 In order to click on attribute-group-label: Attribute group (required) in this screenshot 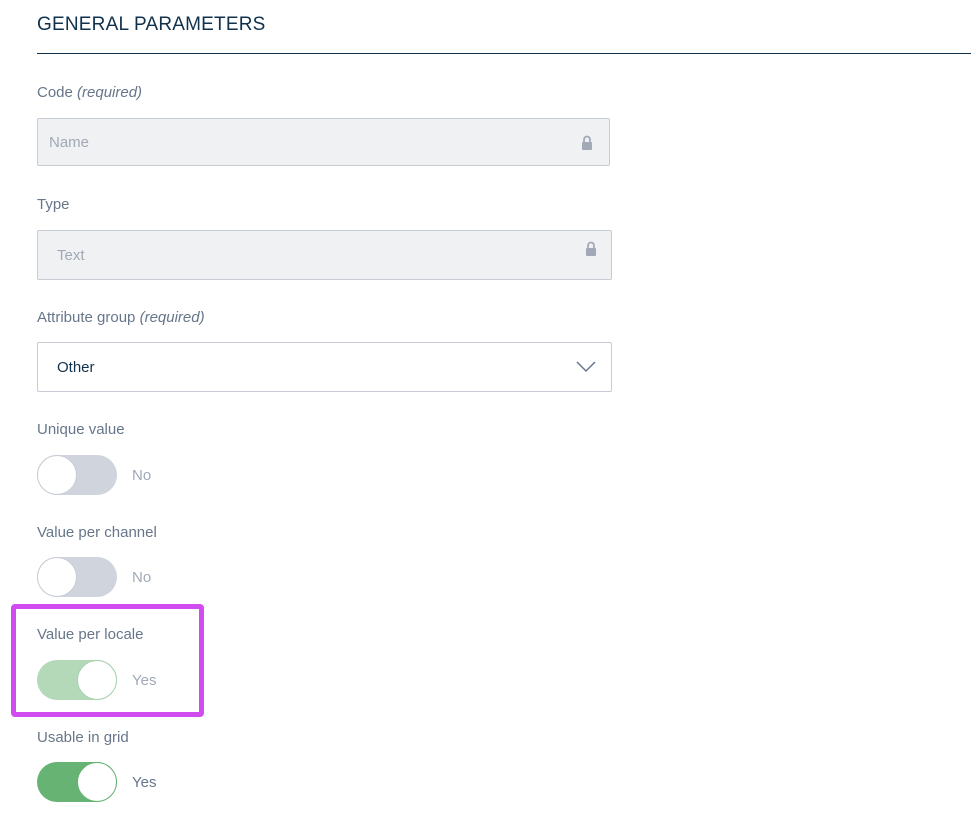, I will do `click(121, 317)`.